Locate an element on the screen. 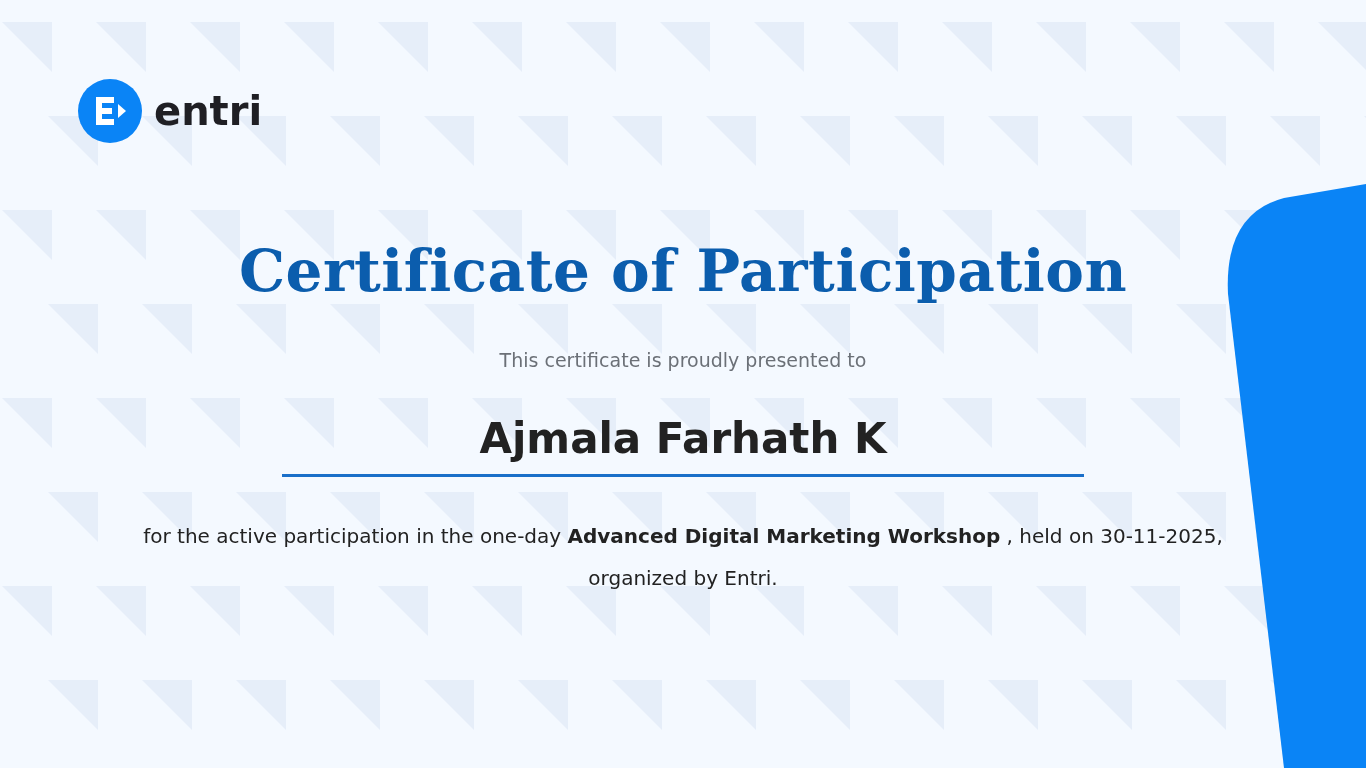  certificate-title: Certificate of Participation is located at coordinates (683, 272).